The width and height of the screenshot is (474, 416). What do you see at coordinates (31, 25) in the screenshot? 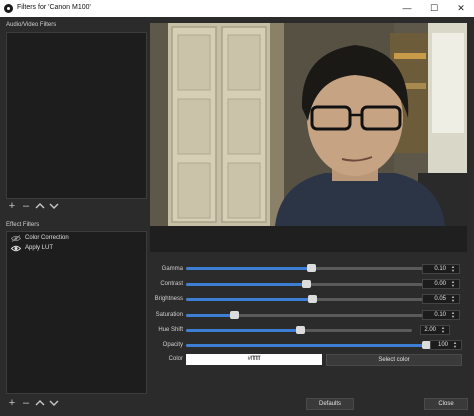
I see `audio-video-filters-label: Audio/Video Filters` at bounding box center [31, 25].